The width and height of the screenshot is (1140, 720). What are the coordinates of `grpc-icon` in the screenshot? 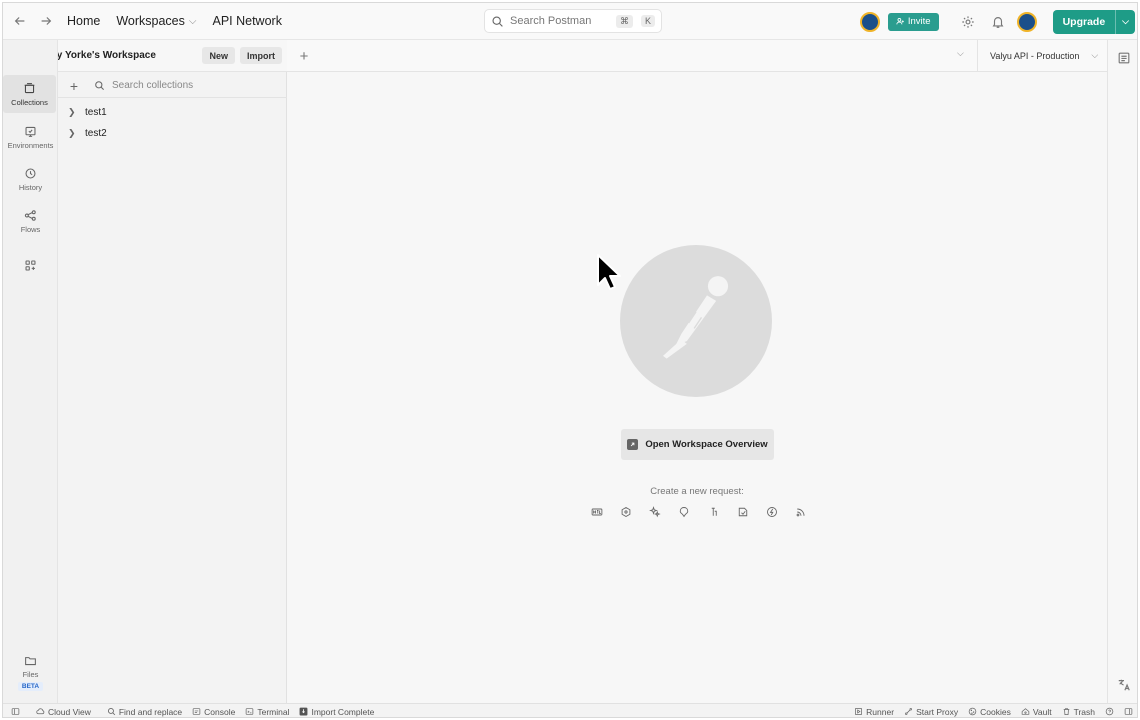 It's located at (684, 512).